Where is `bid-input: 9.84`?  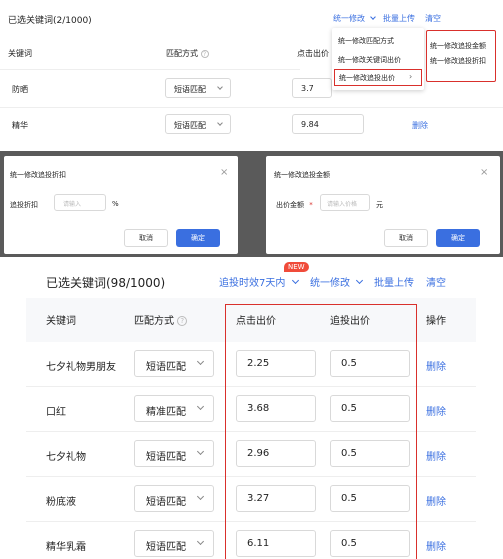
bid-input: 9.84 is located at coordinates (328, 124).